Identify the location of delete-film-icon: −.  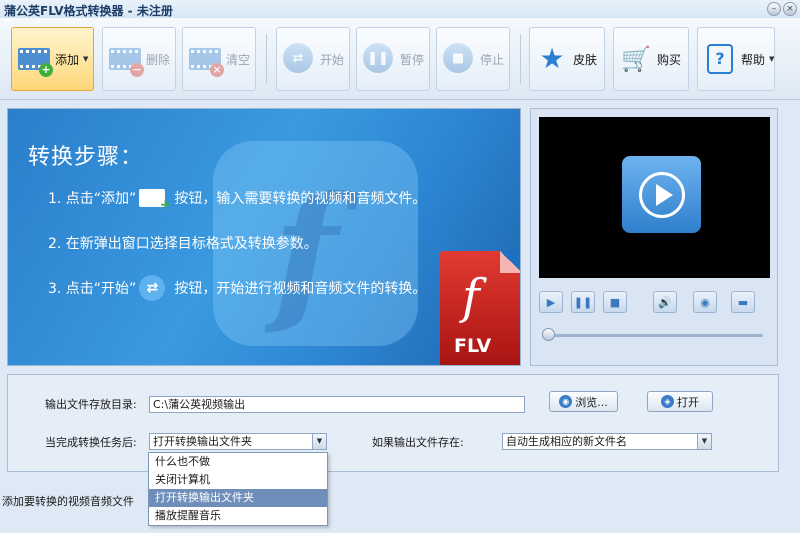
(126, 60).